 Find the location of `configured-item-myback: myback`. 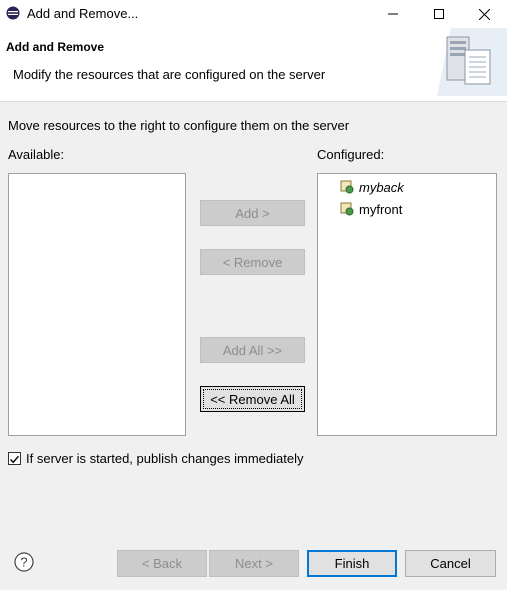

configured-item-myback: myback is located at coordinates (372, 187).